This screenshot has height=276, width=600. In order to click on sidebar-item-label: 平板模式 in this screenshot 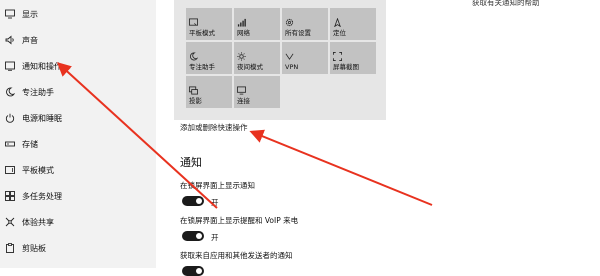, I will do `click(38, 170)`.